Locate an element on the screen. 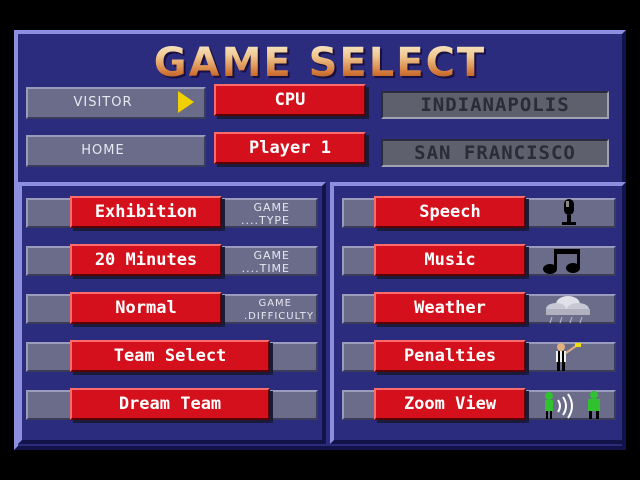  visitor-controller-button: CPU is located at coordinates (290, 100).